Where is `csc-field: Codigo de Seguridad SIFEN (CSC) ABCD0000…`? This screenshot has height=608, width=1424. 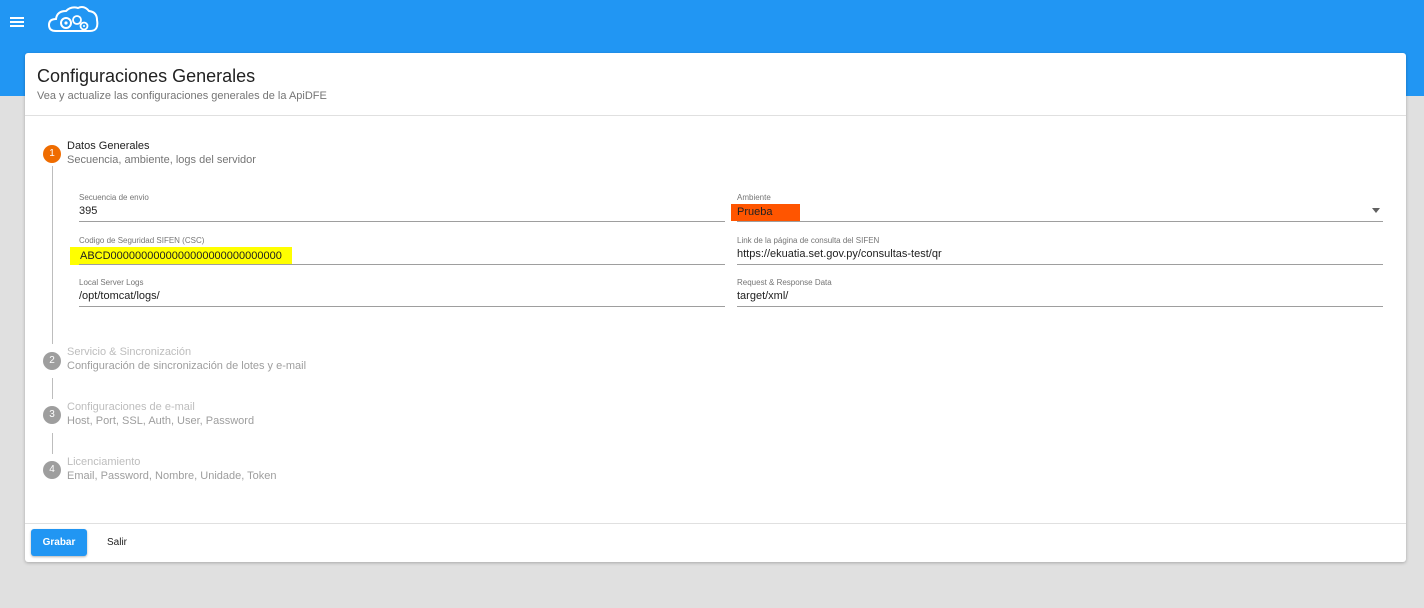
csc-field: Codigo de Seguridad SIFEN (CSC) ABCD0000… is located at coordinates (397, 252).